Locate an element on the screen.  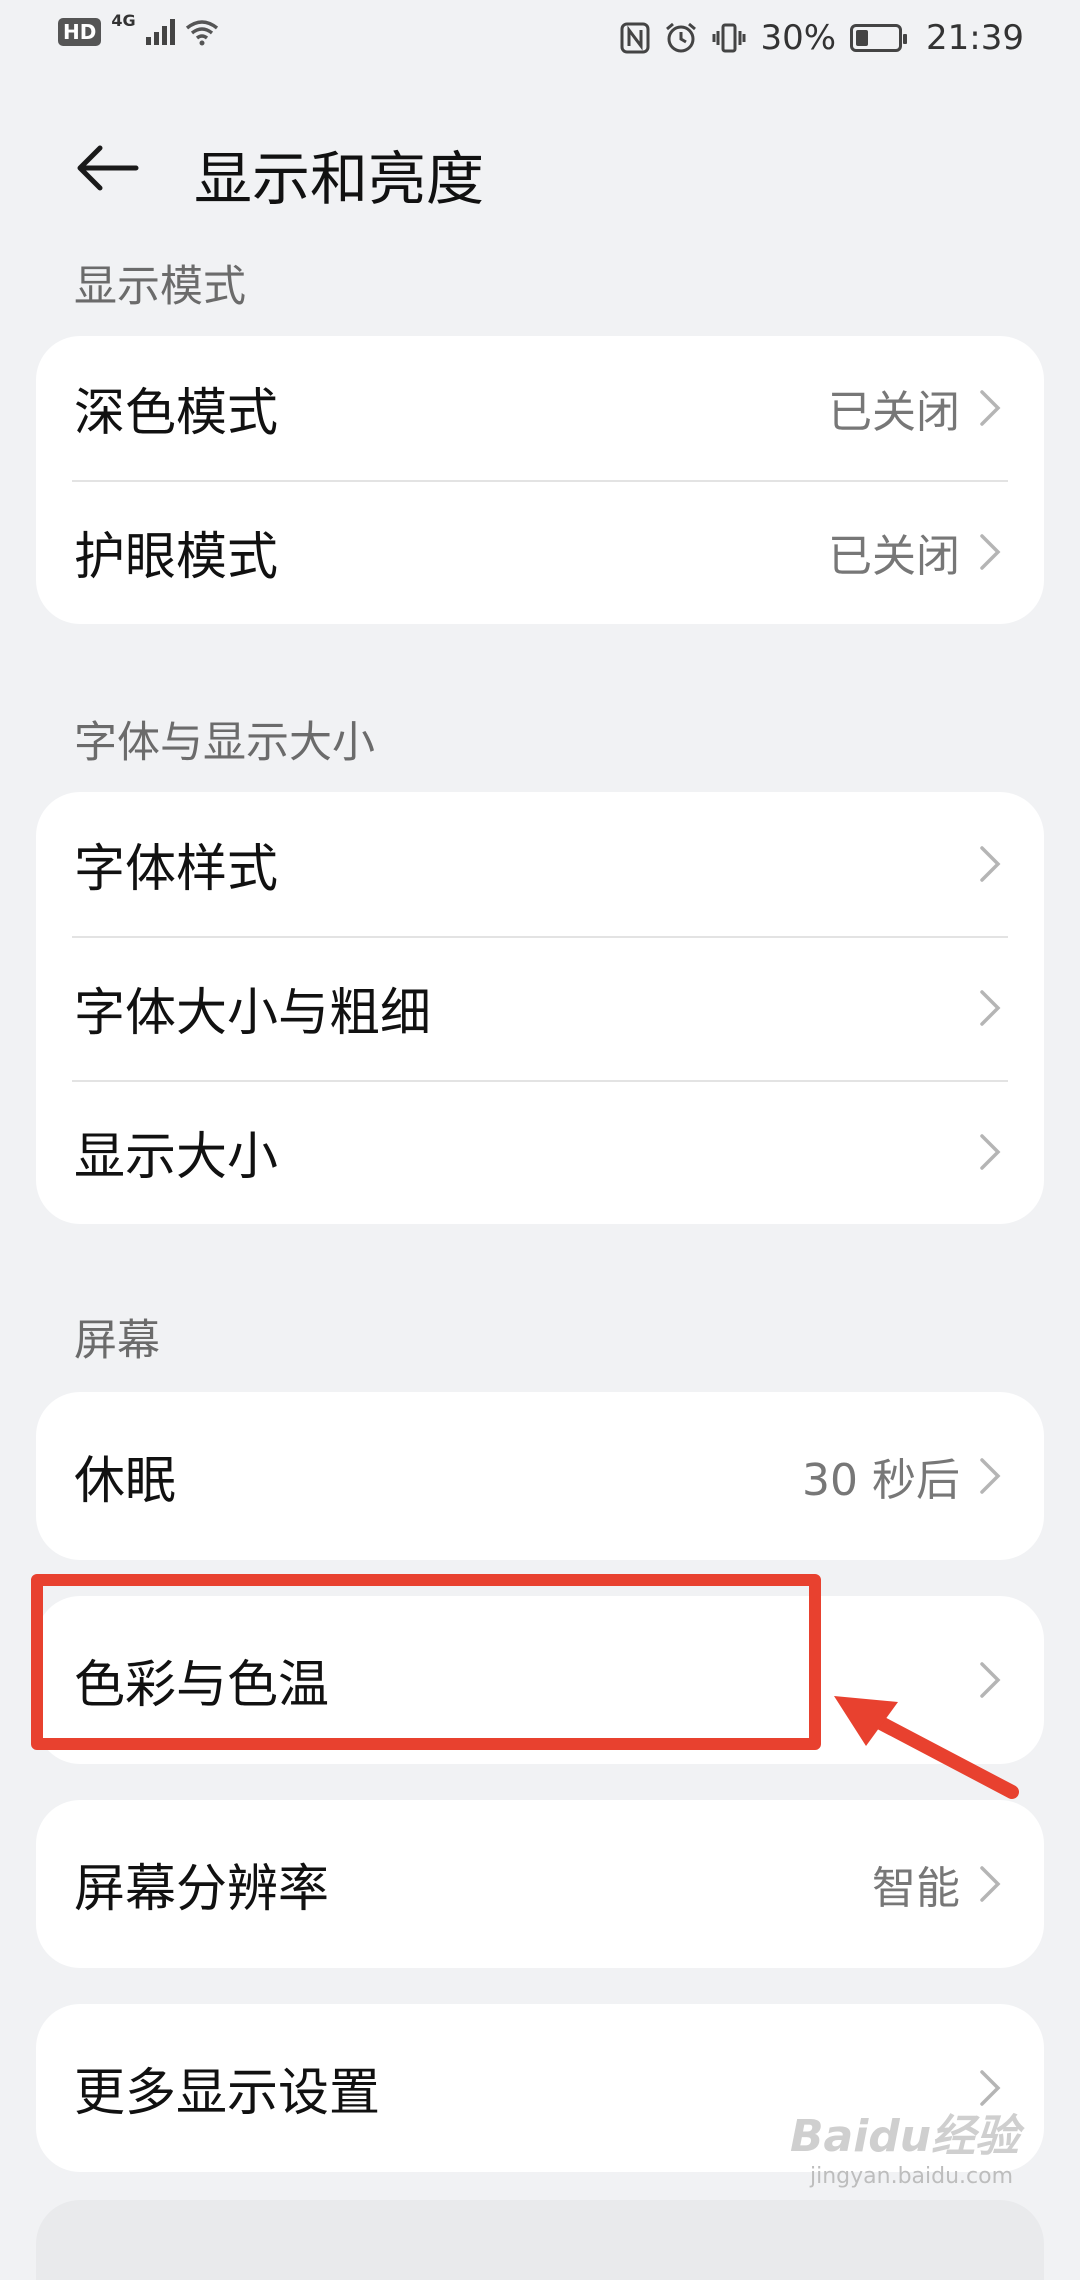
card-color-temperature: 色彩与色温 is located at coordinates (540, 1680).